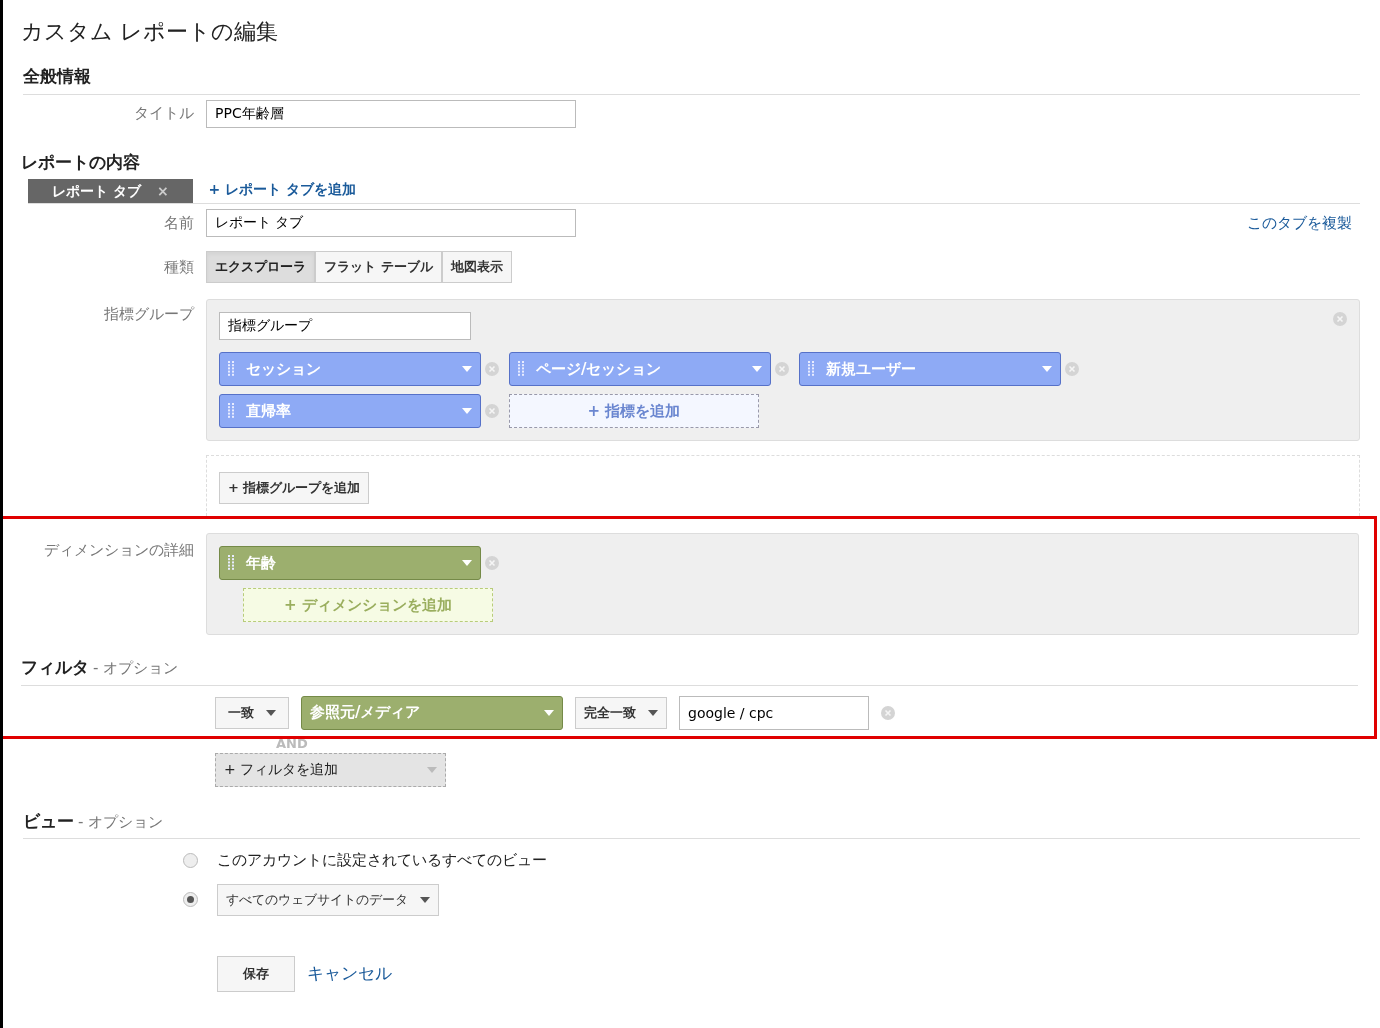  I want to click on field-label: 種類, so click(179, 266).